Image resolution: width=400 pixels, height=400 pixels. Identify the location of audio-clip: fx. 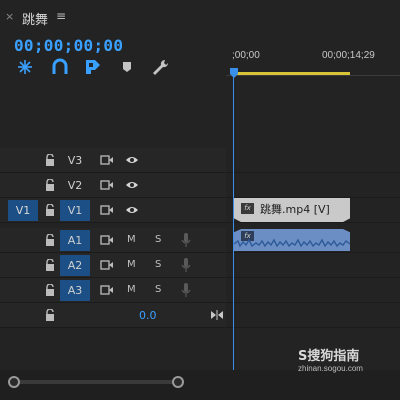
(292, 240).